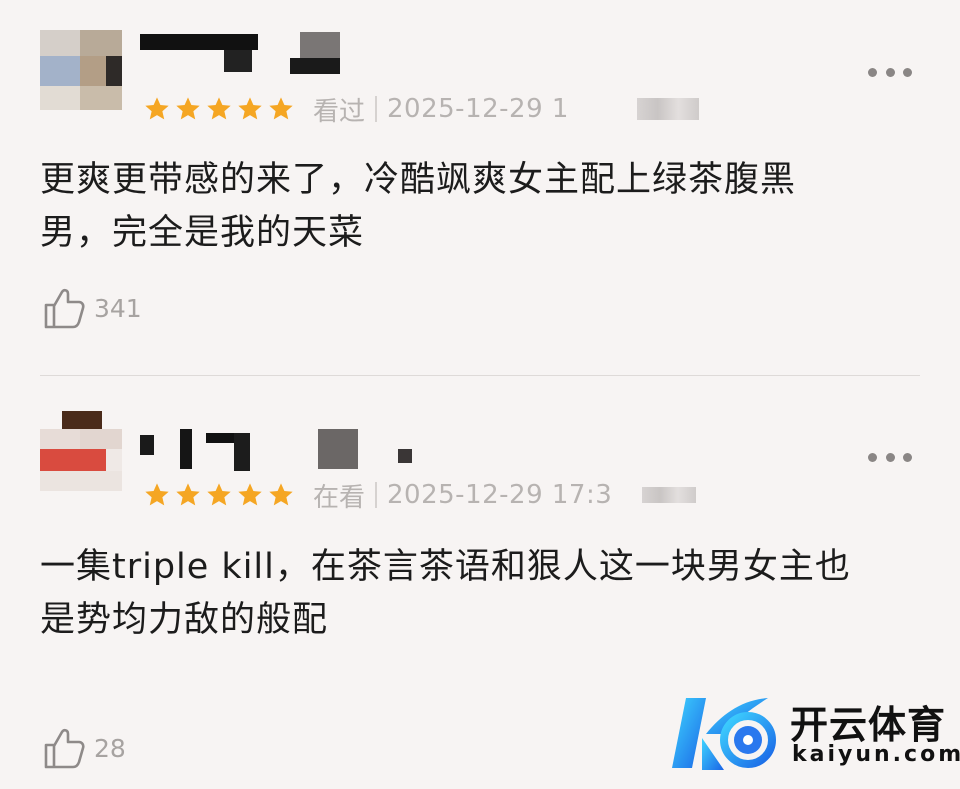 Image resolution: width=960 pixels, height=789 pixels. What do you see at coordinates (876, 754) in the screenshot?
I see `brand-domain: kaiyun.com` at bounding box center [876, 754].